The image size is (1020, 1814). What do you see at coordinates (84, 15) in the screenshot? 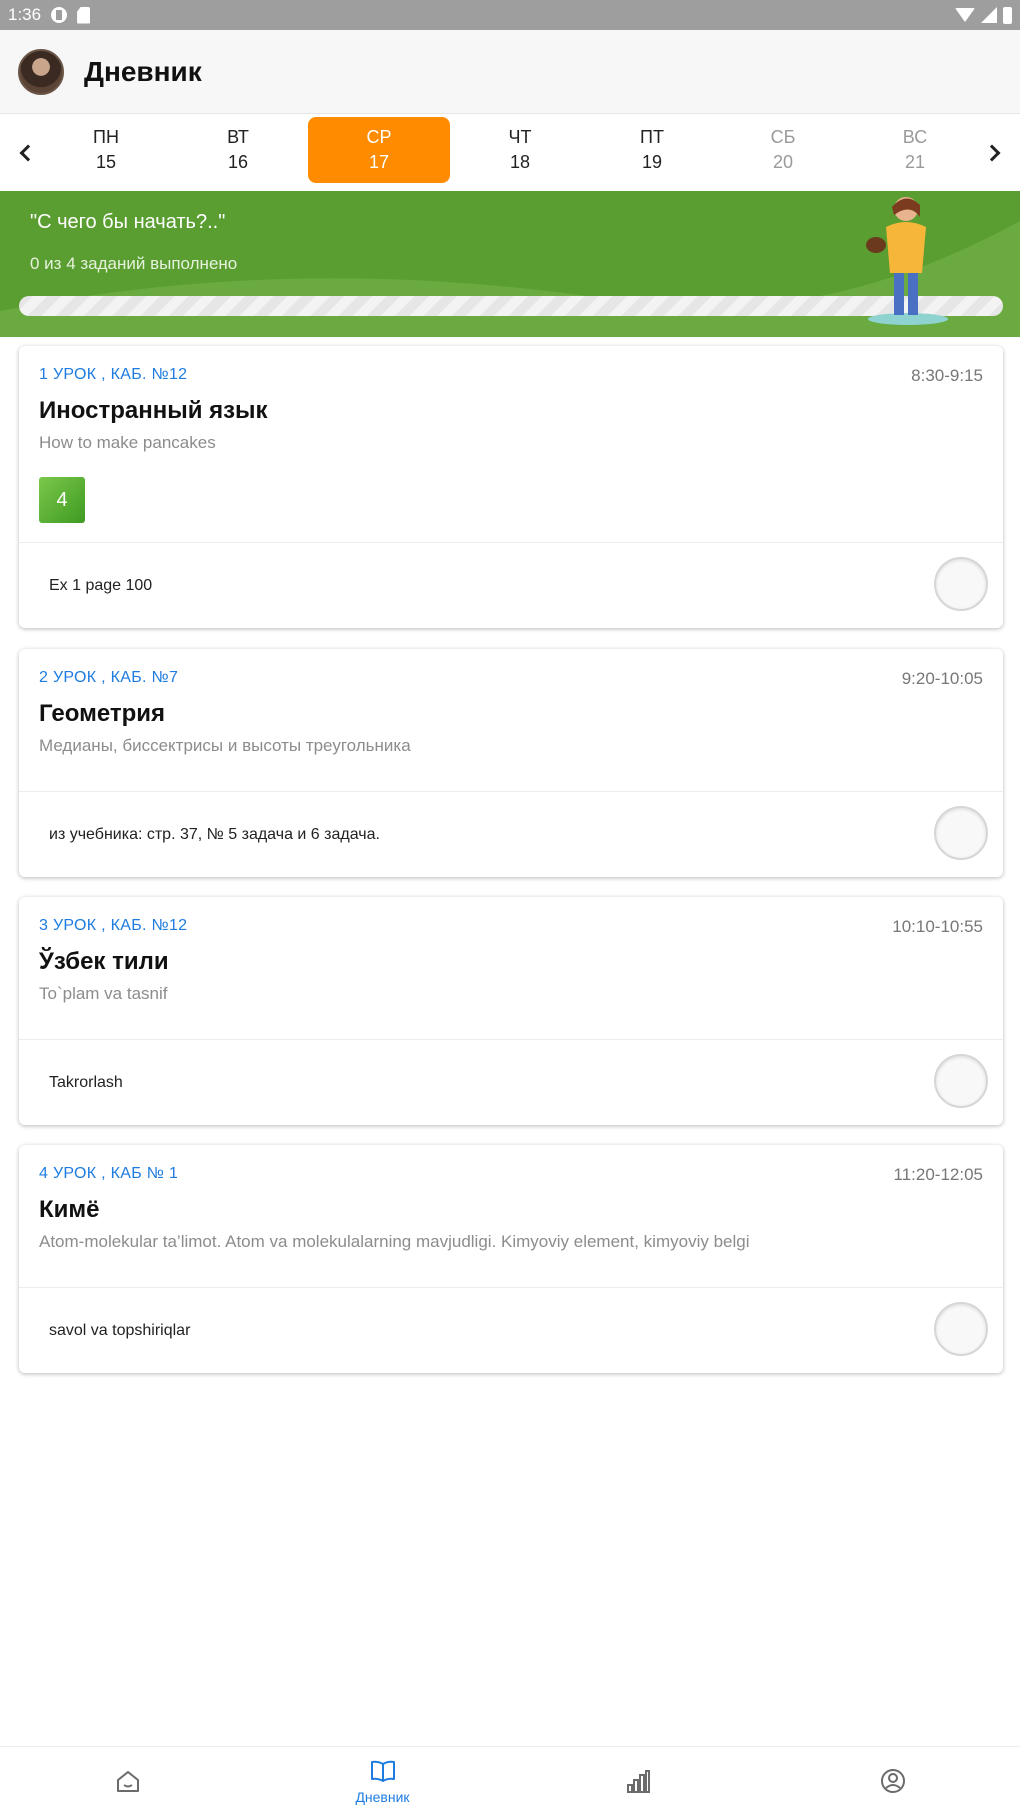
I see `sd-card-icon` at bounding box center [84, 15].